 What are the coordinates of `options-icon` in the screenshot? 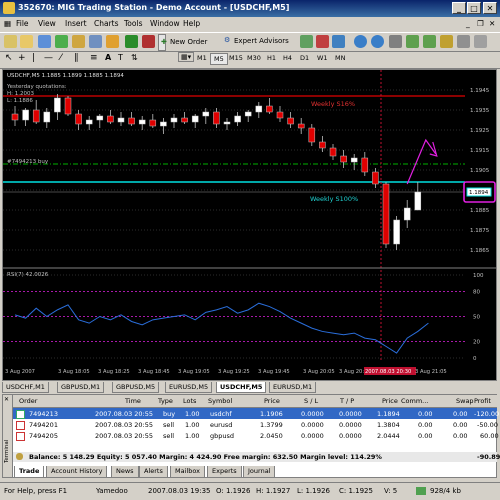 It's located at (148, 41).